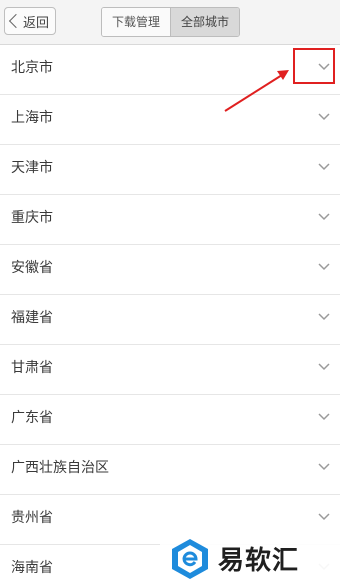  I want to click on list-item: 上海市, so click(170, 120).